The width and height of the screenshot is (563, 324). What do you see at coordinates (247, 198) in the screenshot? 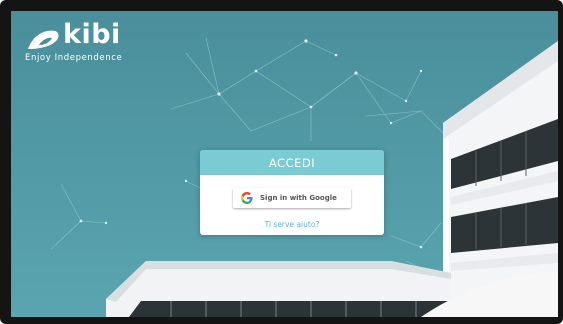
I see `google-g-icon` at bounding box center [247, 198].